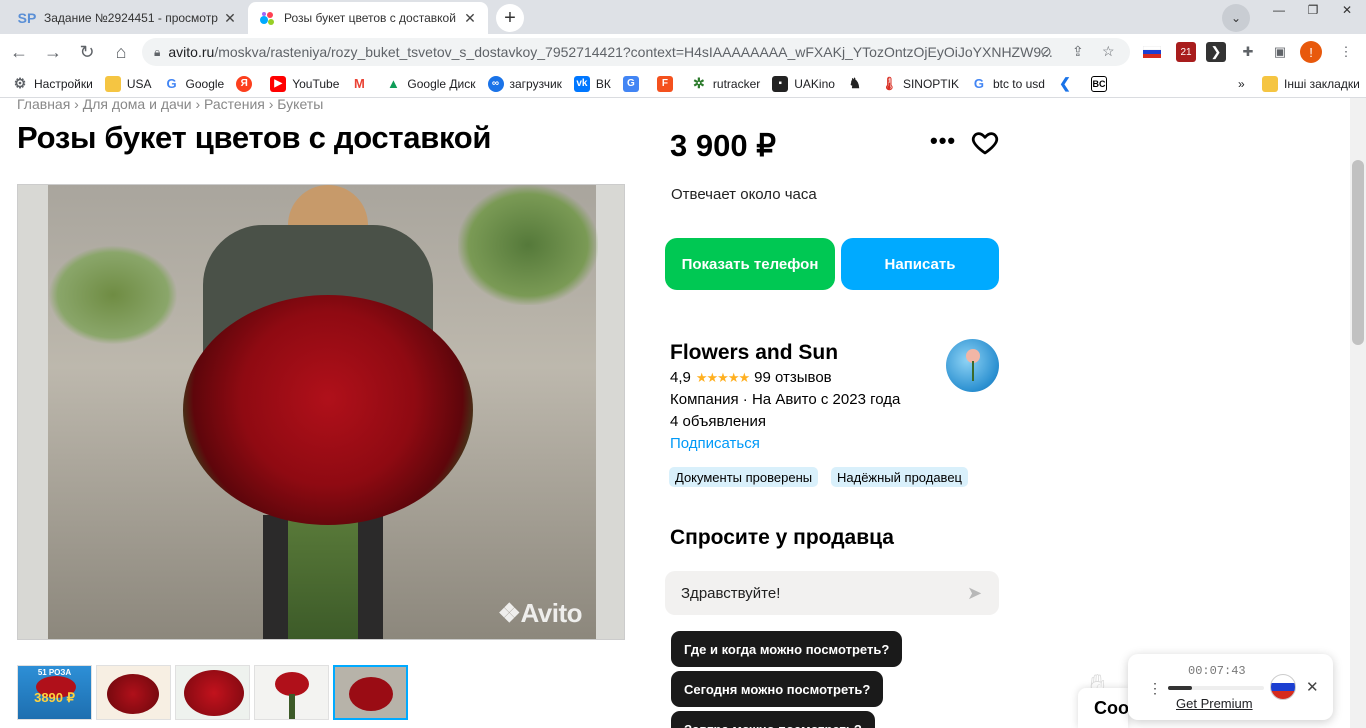  Describe the element at coordinates (121, 52) in the screenshot. I see `home-icon: ⌂` at that location.